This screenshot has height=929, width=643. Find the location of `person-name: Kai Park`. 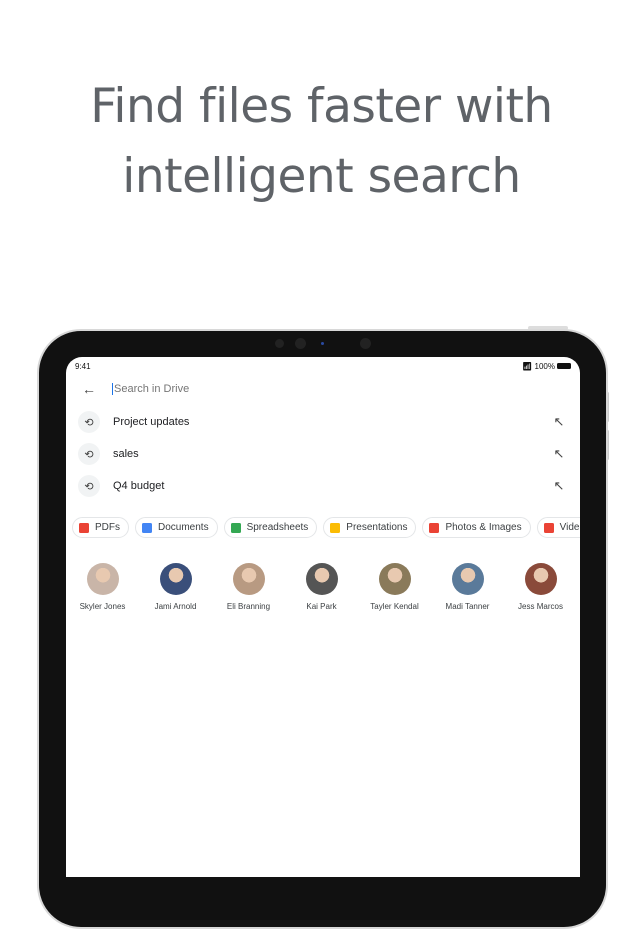

person-name: Kai Park is located at coordinates (321, 606).